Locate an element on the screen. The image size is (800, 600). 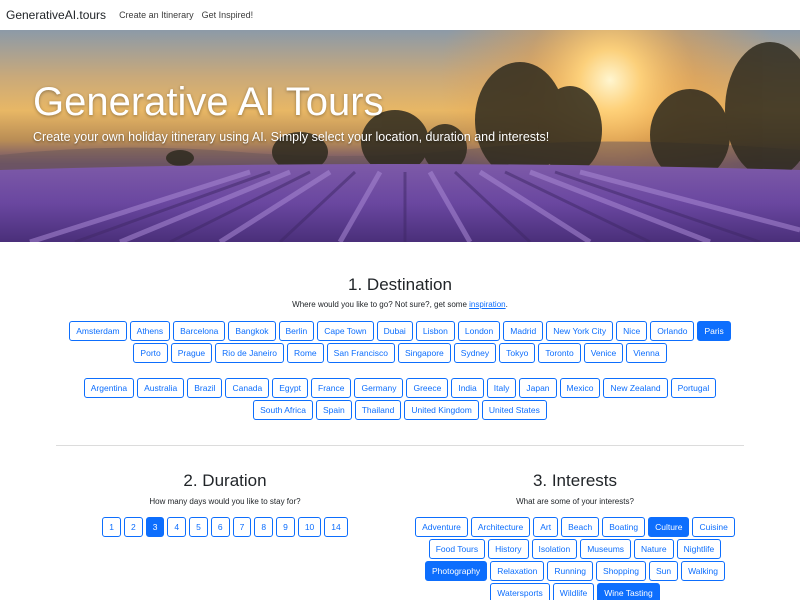
interest-art-button: Art is located at coordinates (546, 527).